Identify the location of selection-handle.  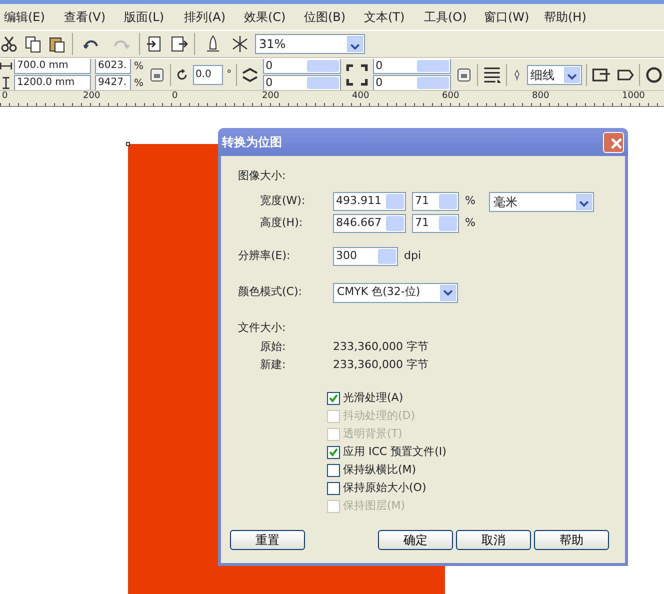
(128, 144).